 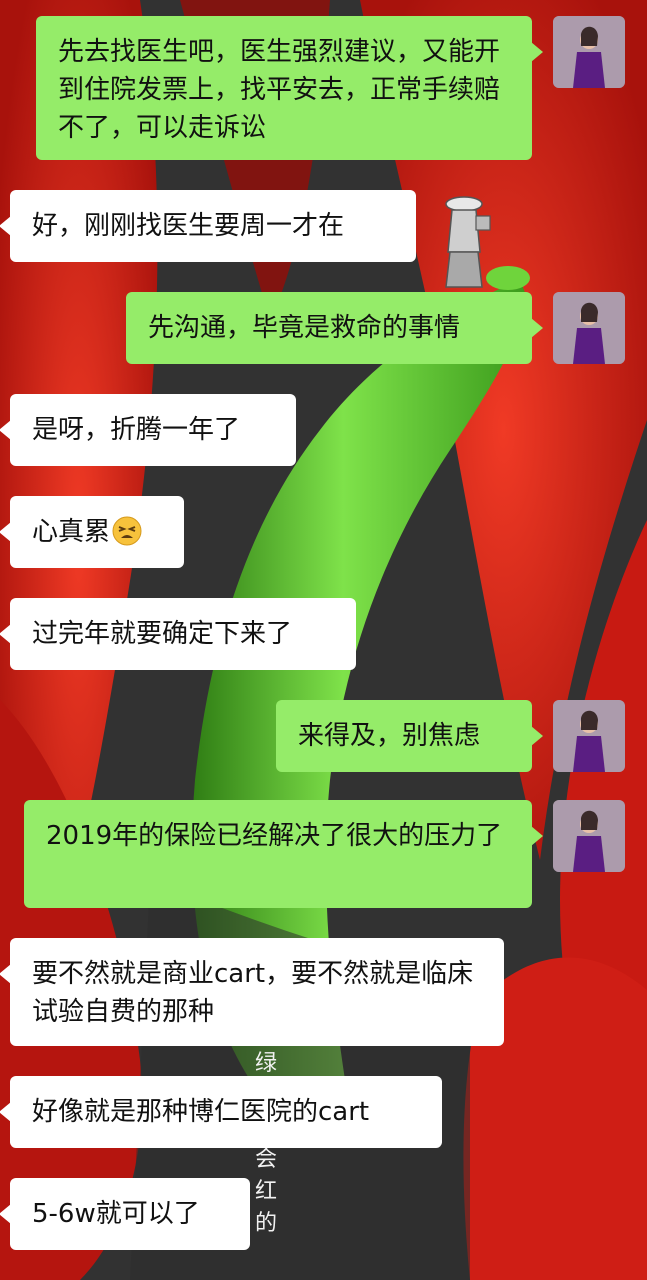 I want to click on message-bubble: 过完年就要确定下来了, so click(x=178, y=634).